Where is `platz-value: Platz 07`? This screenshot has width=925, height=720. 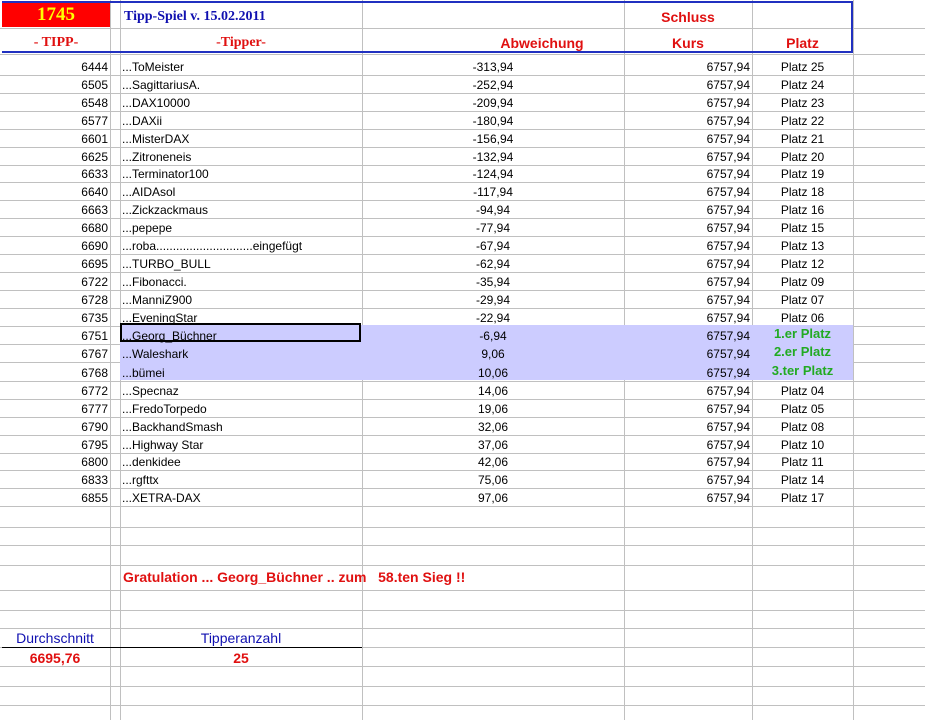 platz-value: Platz 07 is located at coordinates (802, 300).